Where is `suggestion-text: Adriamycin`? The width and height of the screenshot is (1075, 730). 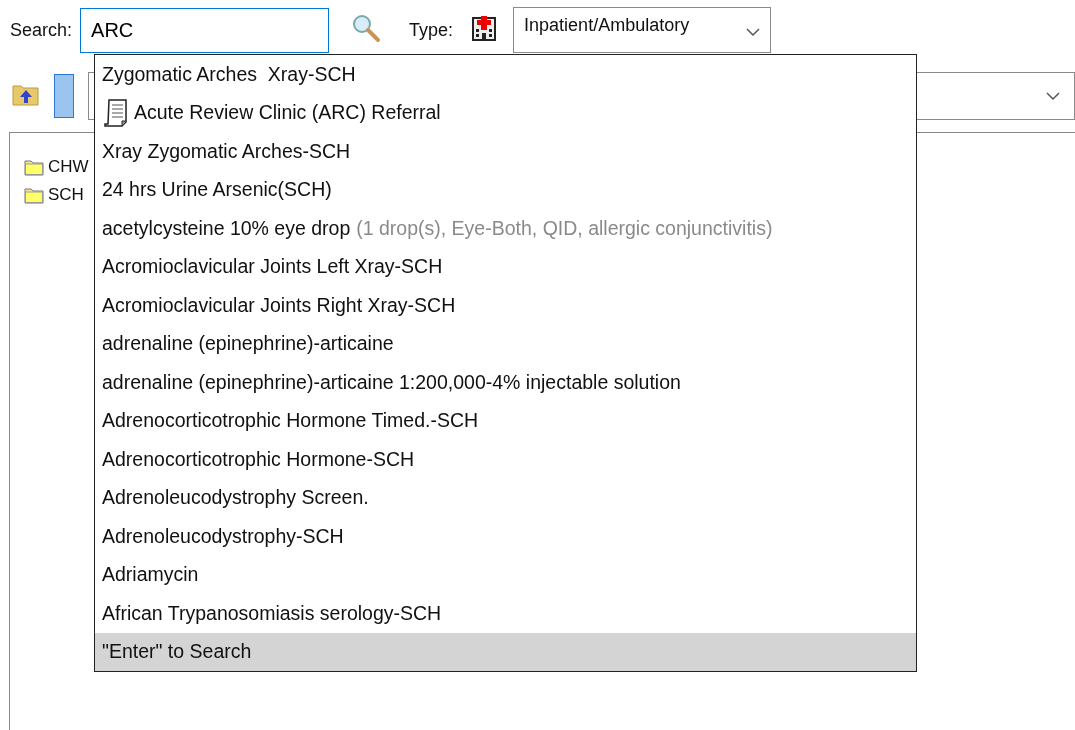 suggestion-text: Adriamycin is located at coordinates (150, 575).